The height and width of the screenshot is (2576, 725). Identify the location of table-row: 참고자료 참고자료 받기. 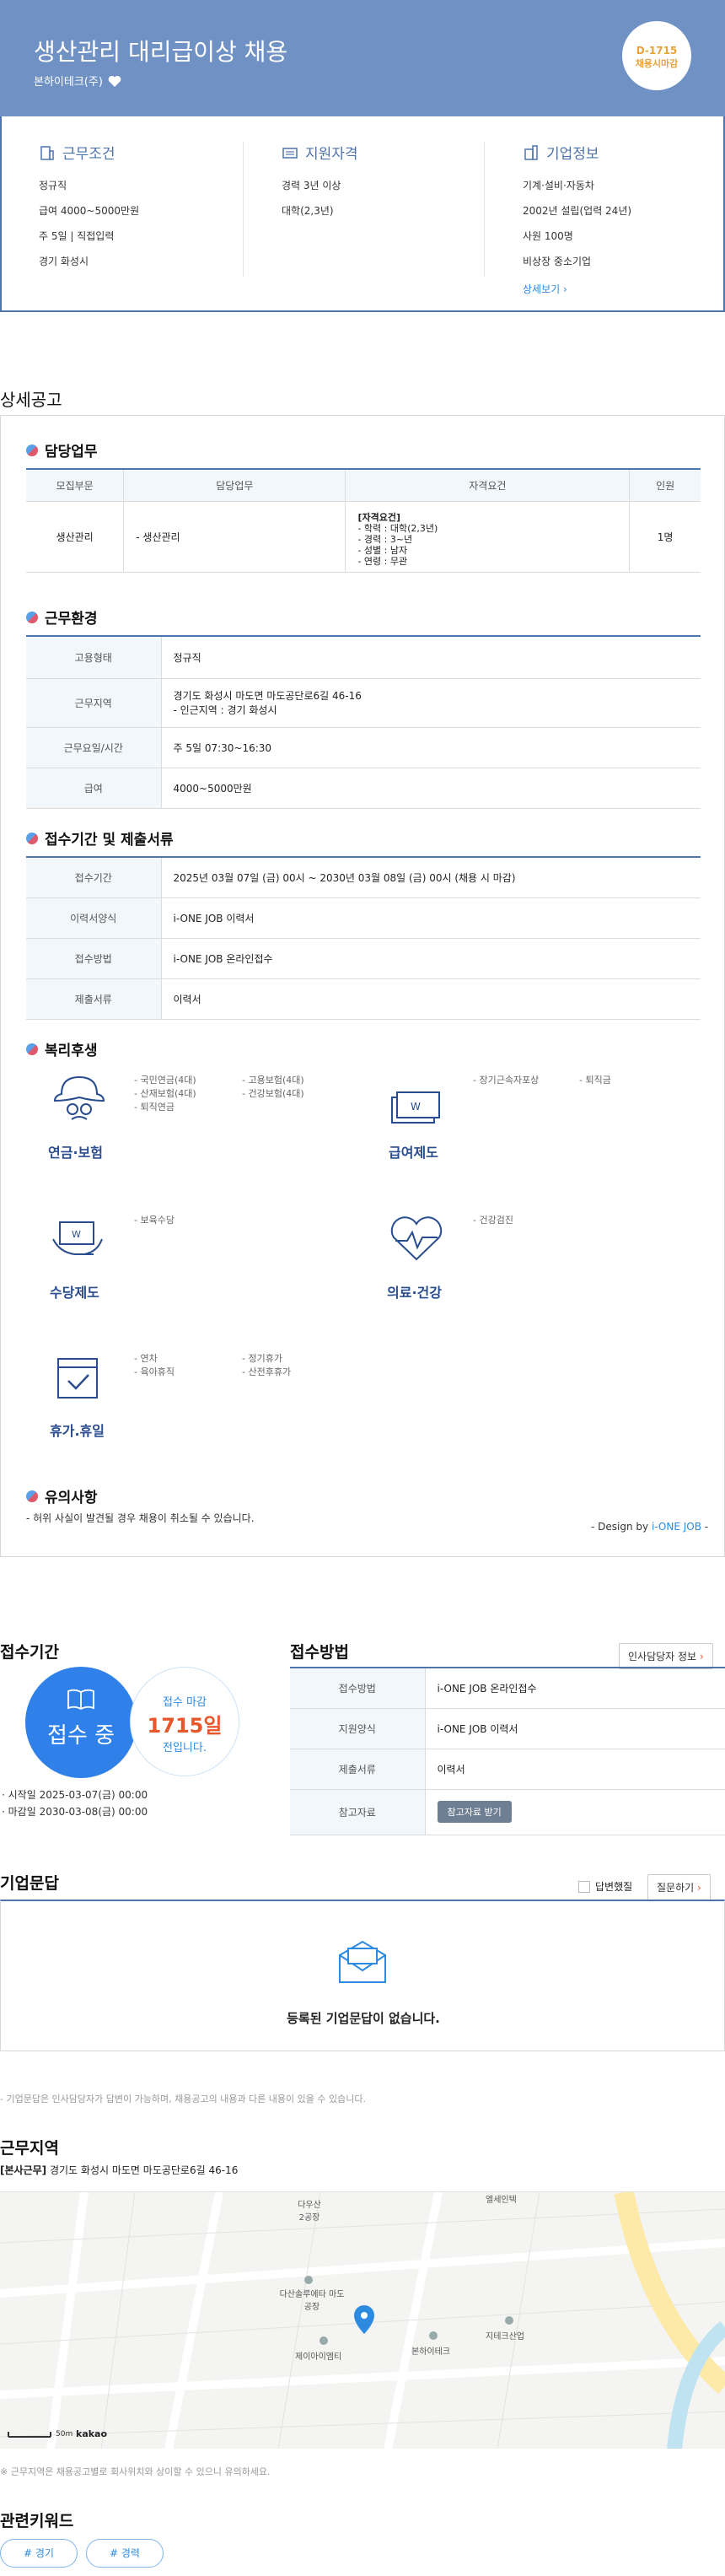
(508, 1812).